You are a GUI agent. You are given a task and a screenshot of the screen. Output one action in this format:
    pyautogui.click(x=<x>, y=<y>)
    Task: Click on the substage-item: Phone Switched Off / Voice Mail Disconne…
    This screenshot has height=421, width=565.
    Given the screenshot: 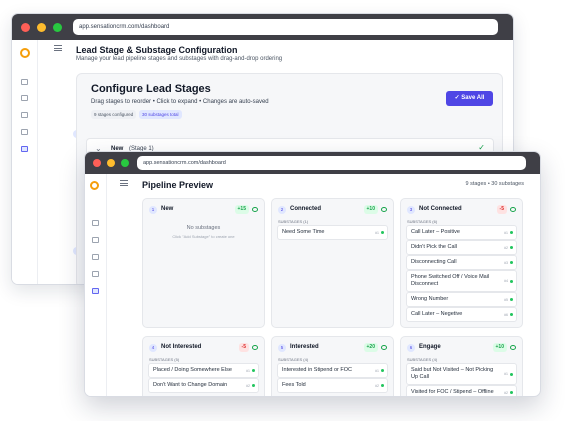 What is the action you would take?
    pyautogui.click(x=461, y=281)
    